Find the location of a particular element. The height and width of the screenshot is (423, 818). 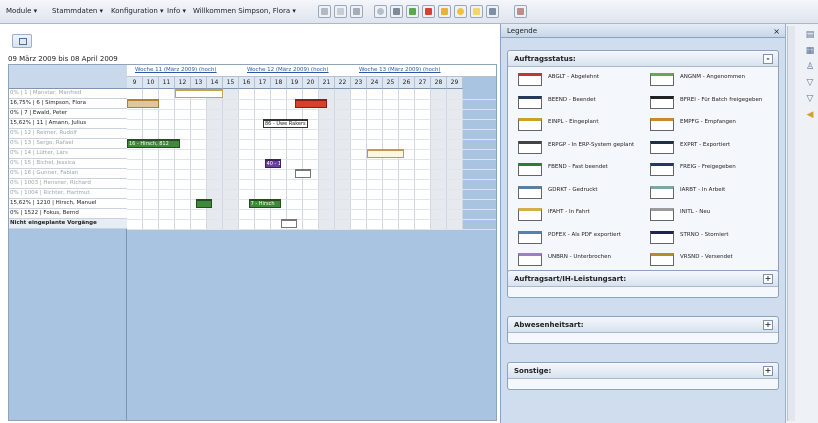

resource-row: 16,75% | 6 | Simpson, Flora is located at coordinates (68, 104).